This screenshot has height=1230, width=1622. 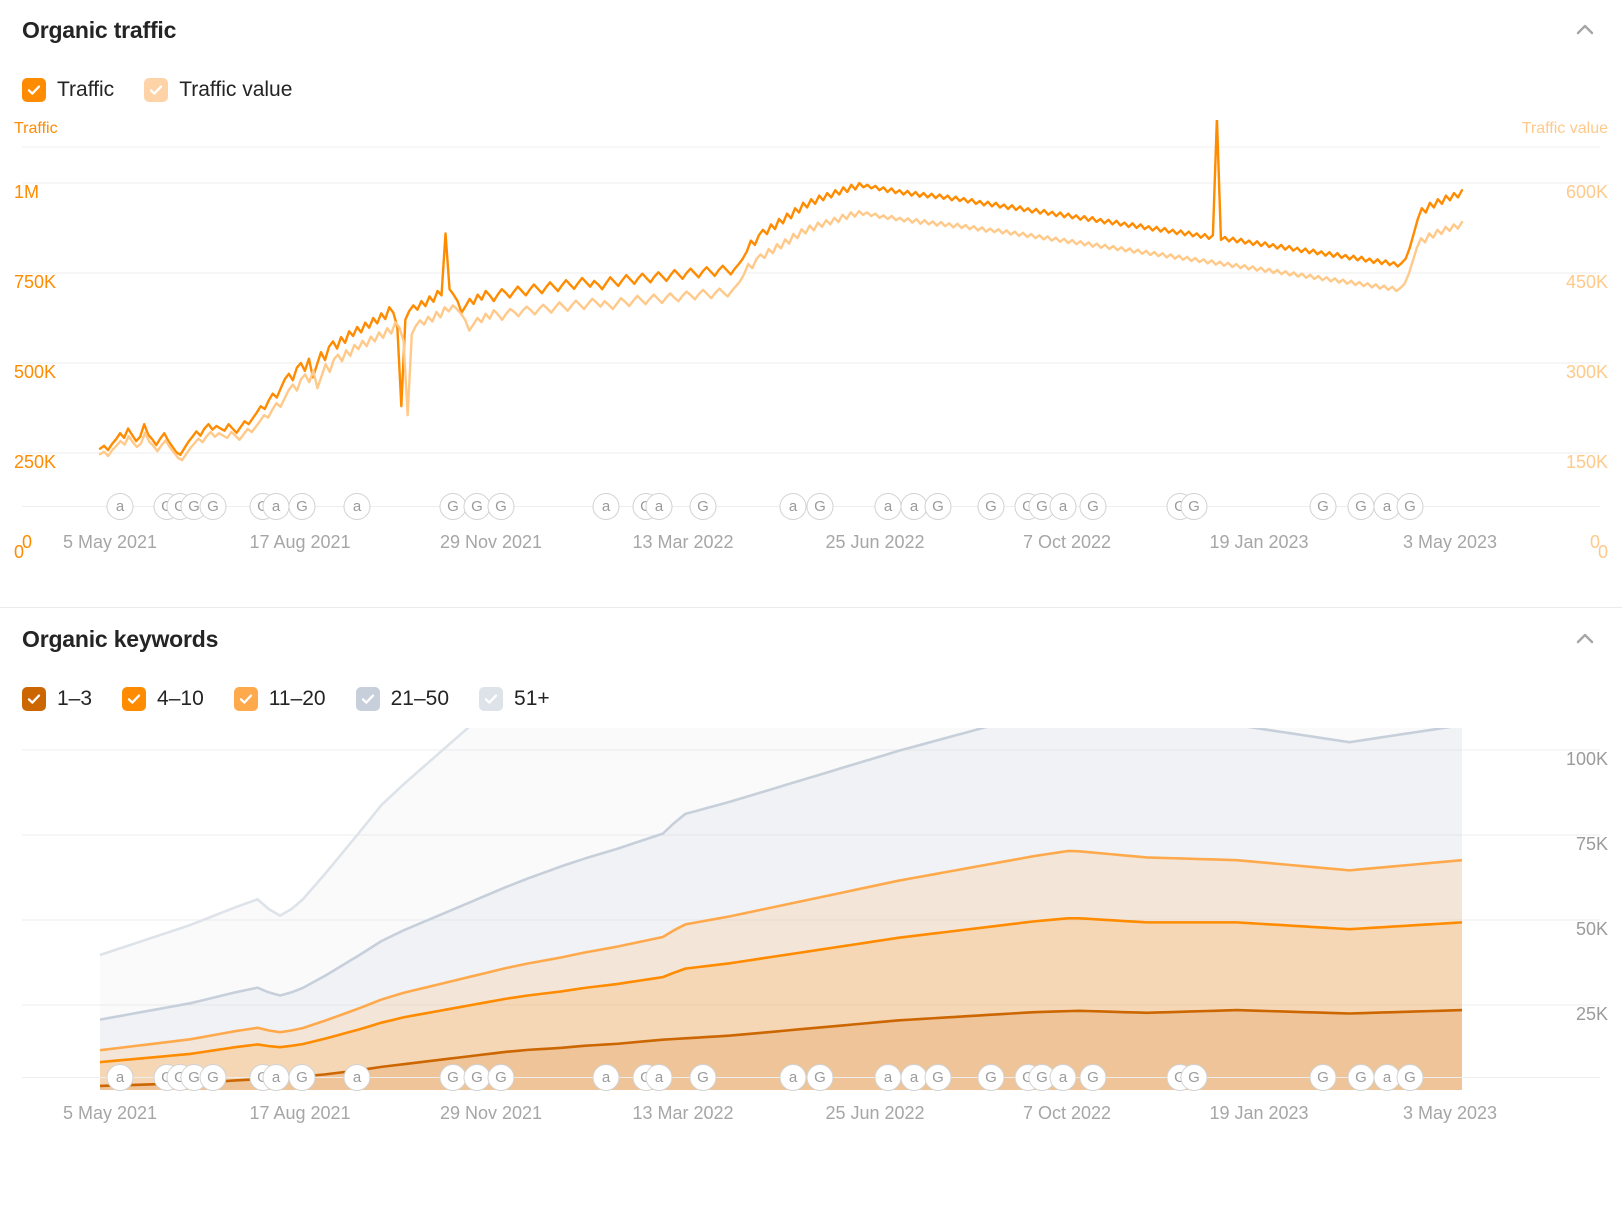 I want to click on checkbox-traffic-value, so click(x=156, y=90).